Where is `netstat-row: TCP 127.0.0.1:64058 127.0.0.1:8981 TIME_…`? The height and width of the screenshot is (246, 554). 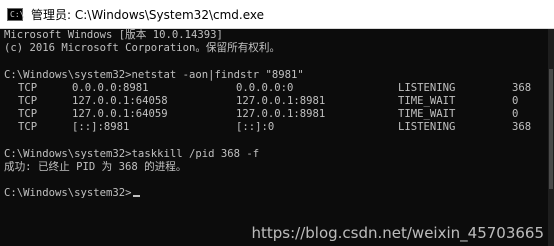
netstat-row: TCP 127.0.0.1:64058 127.0.0.1:8981 TIME_… is located at coordinates (276, 101).